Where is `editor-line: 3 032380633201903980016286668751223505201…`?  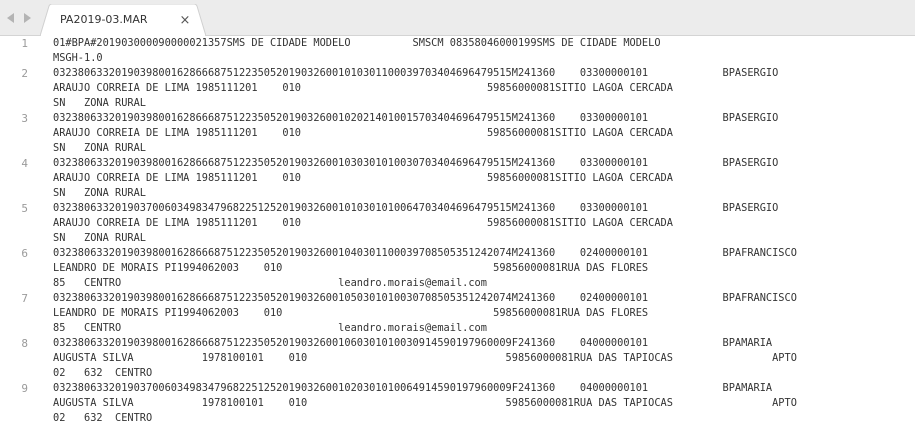 editor-line: 3 032380633201903980016286668751223505201… is located at coordinates (457, 118).